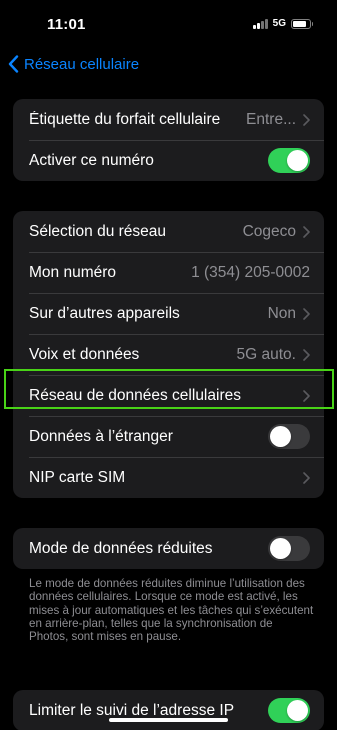 This screenshot has width=337, height=730. What do you see at coordinates (13, 64) in the screenshot?
I see `chevron-left-icon` at bounding box center [13, 64].